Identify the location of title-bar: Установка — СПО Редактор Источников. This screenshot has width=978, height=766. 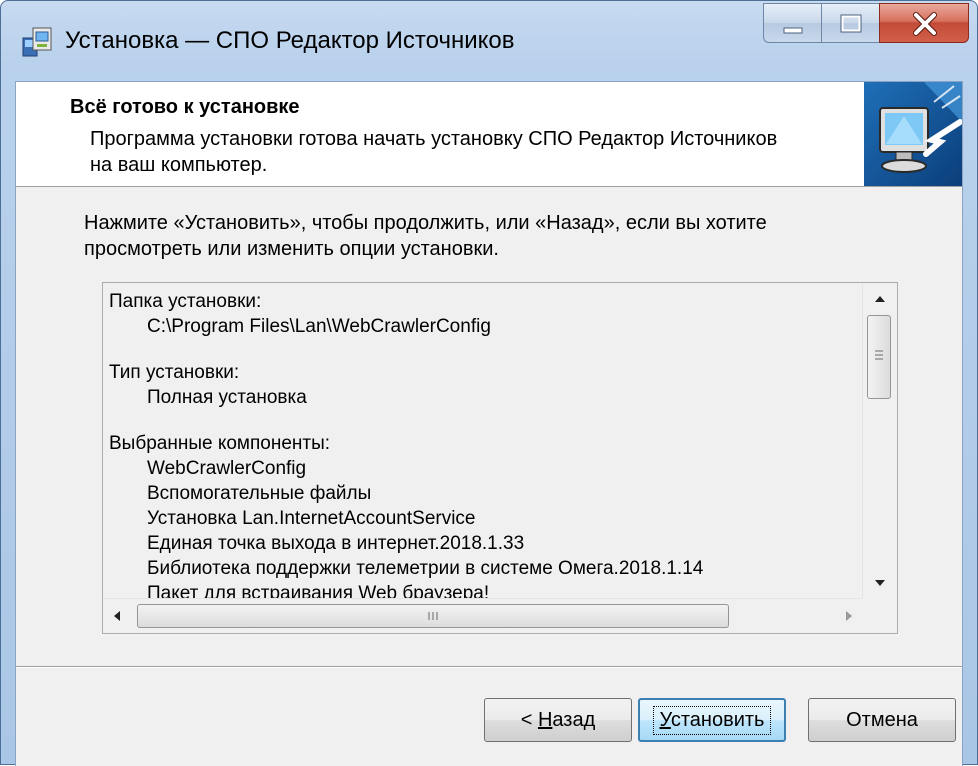
(489, 41).